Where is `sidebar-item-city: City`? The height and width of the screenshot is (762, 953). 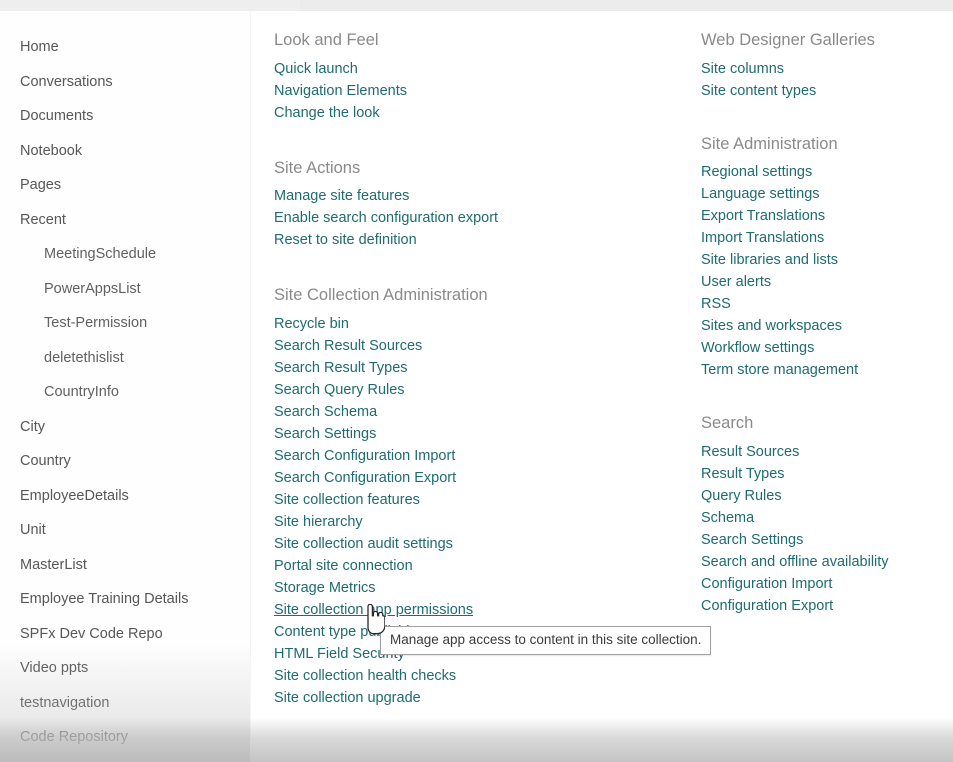 sidebar-item-city: City is located at coordinates (125, 427).